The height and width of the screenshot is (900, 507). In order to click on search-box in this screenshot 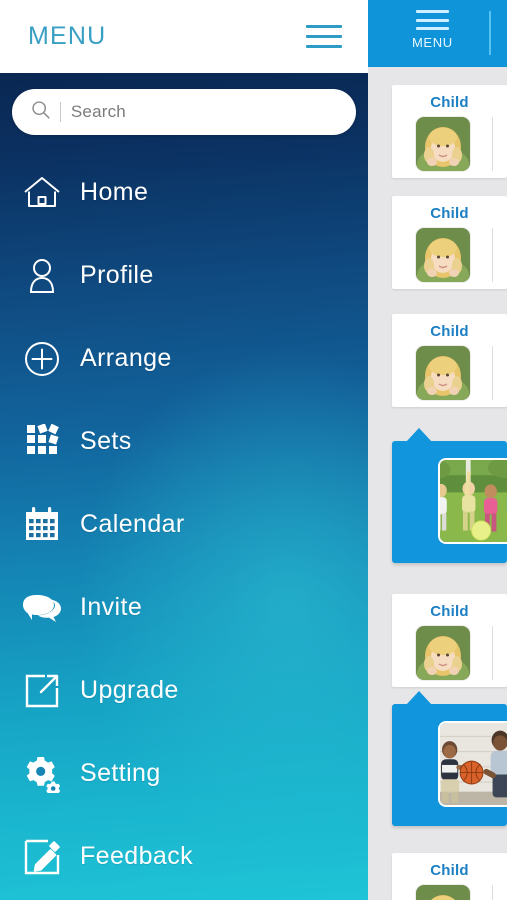, I will do `click(184, 112)`.